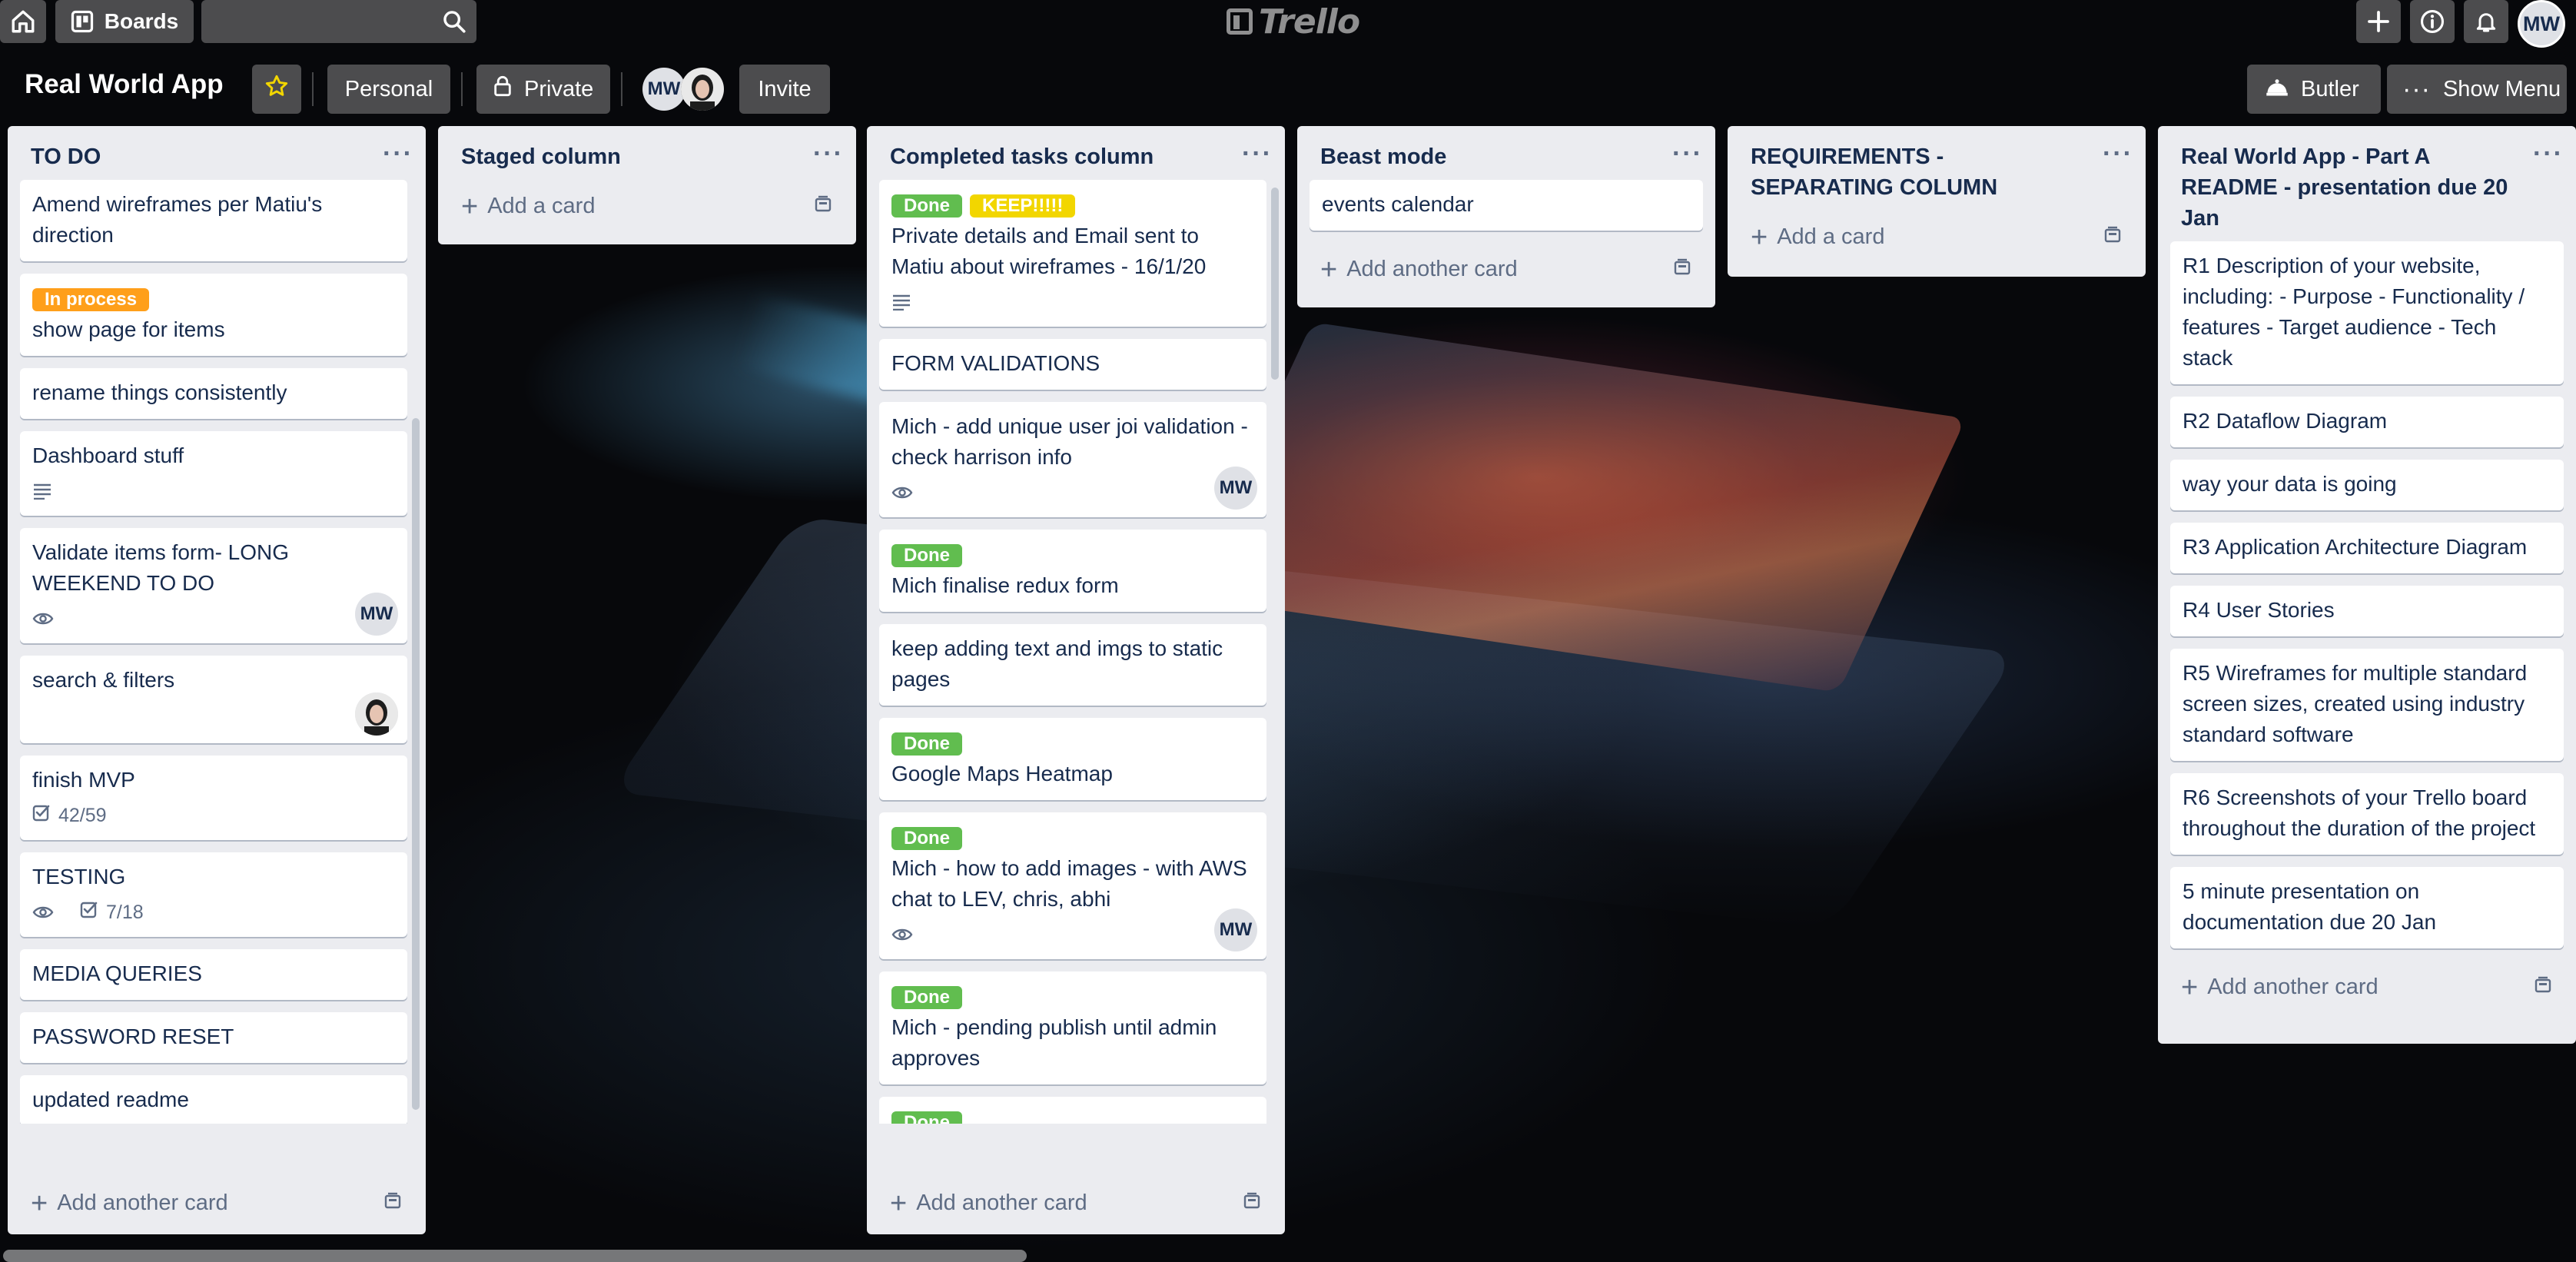  Describe the element at coordinates (663, 90) in the screenshot. I see `board-member-avatar: MW` at that location.